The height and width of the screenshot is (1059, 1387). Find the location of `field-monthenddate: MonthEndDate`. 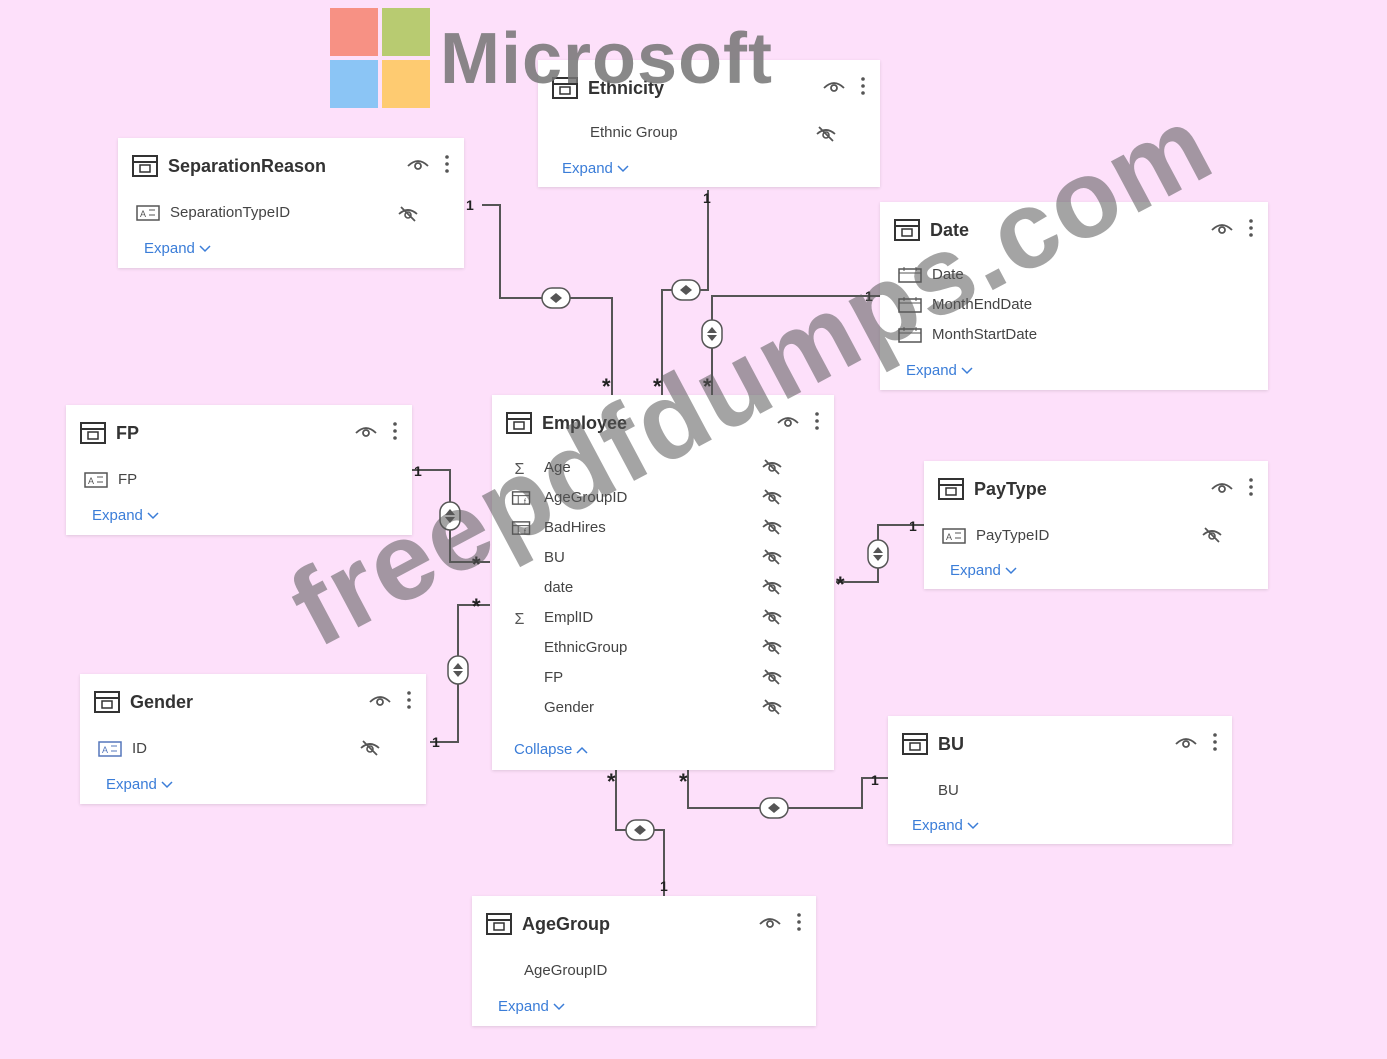

field-monthenddate: MonthEndDate is located at coordinates (965, 304).